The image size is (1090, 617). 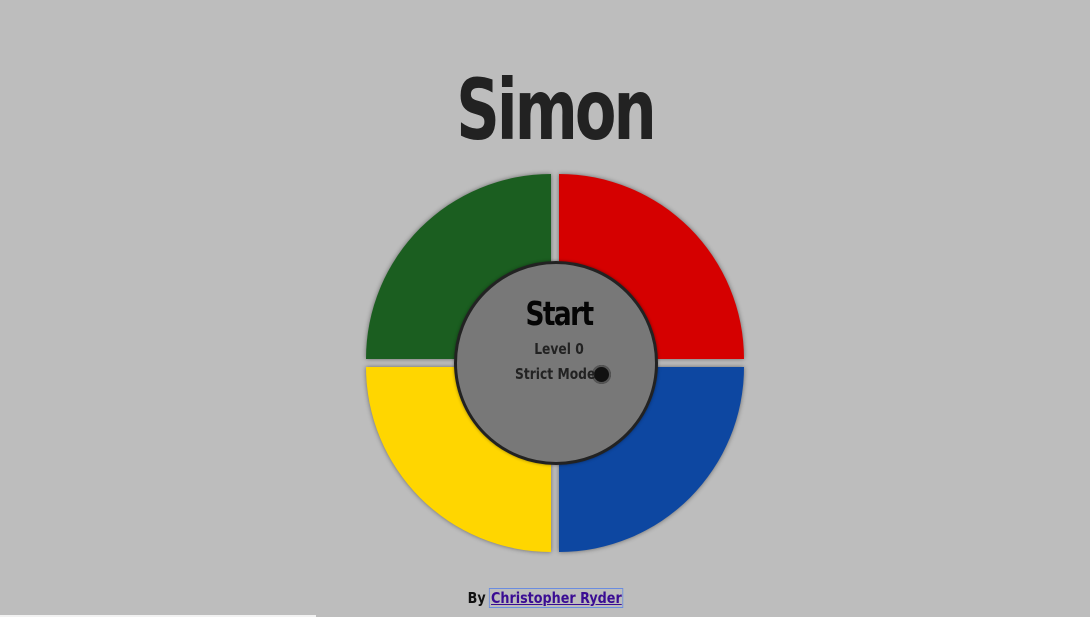 I want to click on start-button: Start, so click(x=558, y=313).